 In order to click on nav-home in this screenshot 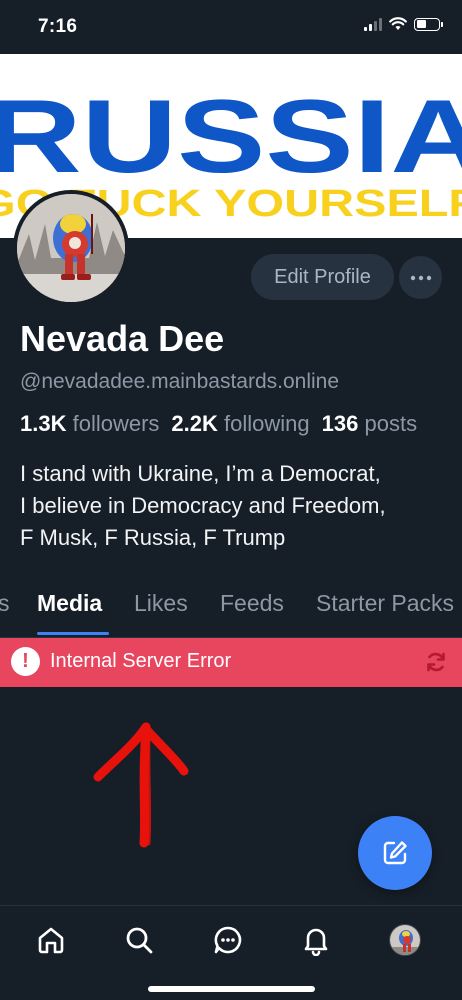, I will do `click(51, 940)`.